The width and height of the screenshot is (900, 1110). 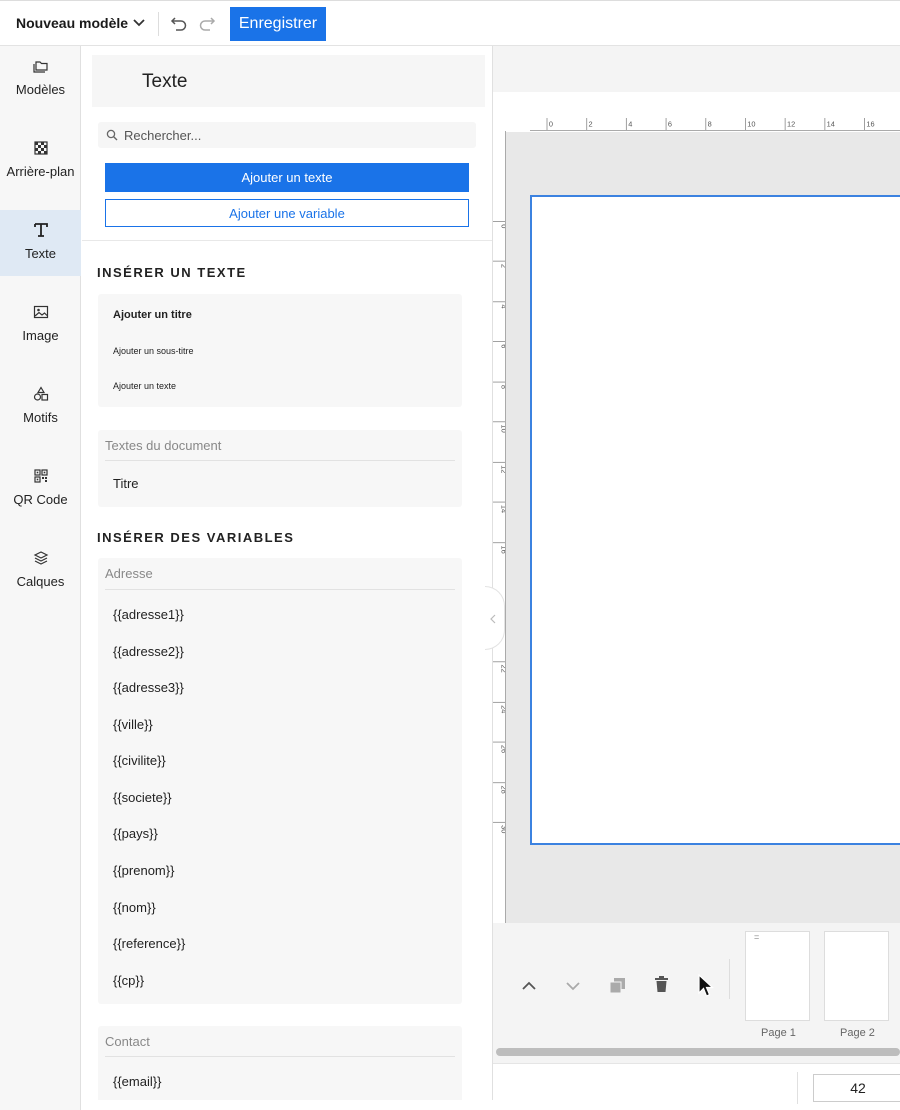 I want to click on collapse-panel-handle, so click(x=495, y=618).